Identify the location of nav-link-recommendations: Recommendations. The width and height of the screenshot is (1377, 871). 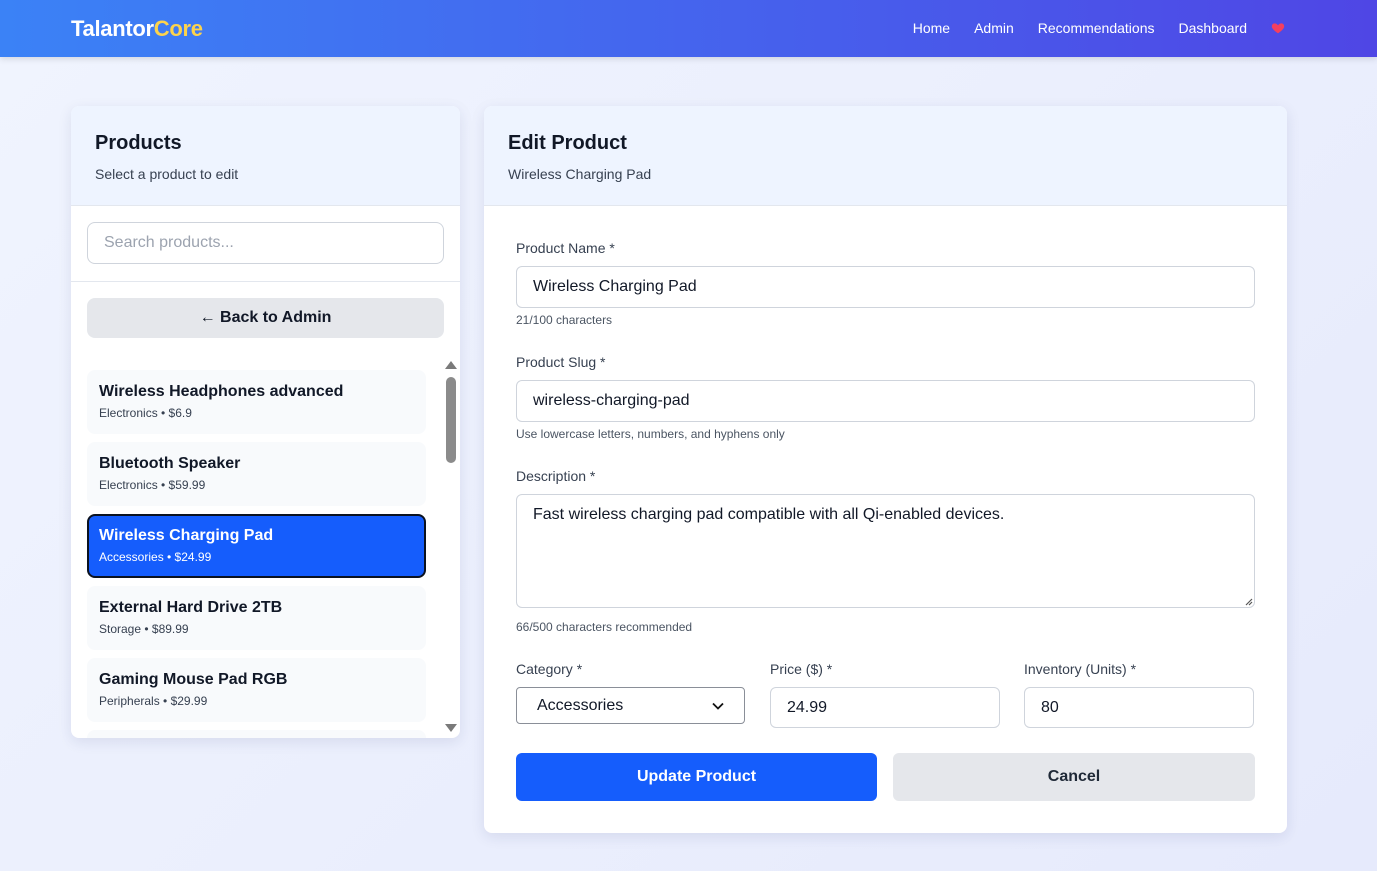
(1096, 28).